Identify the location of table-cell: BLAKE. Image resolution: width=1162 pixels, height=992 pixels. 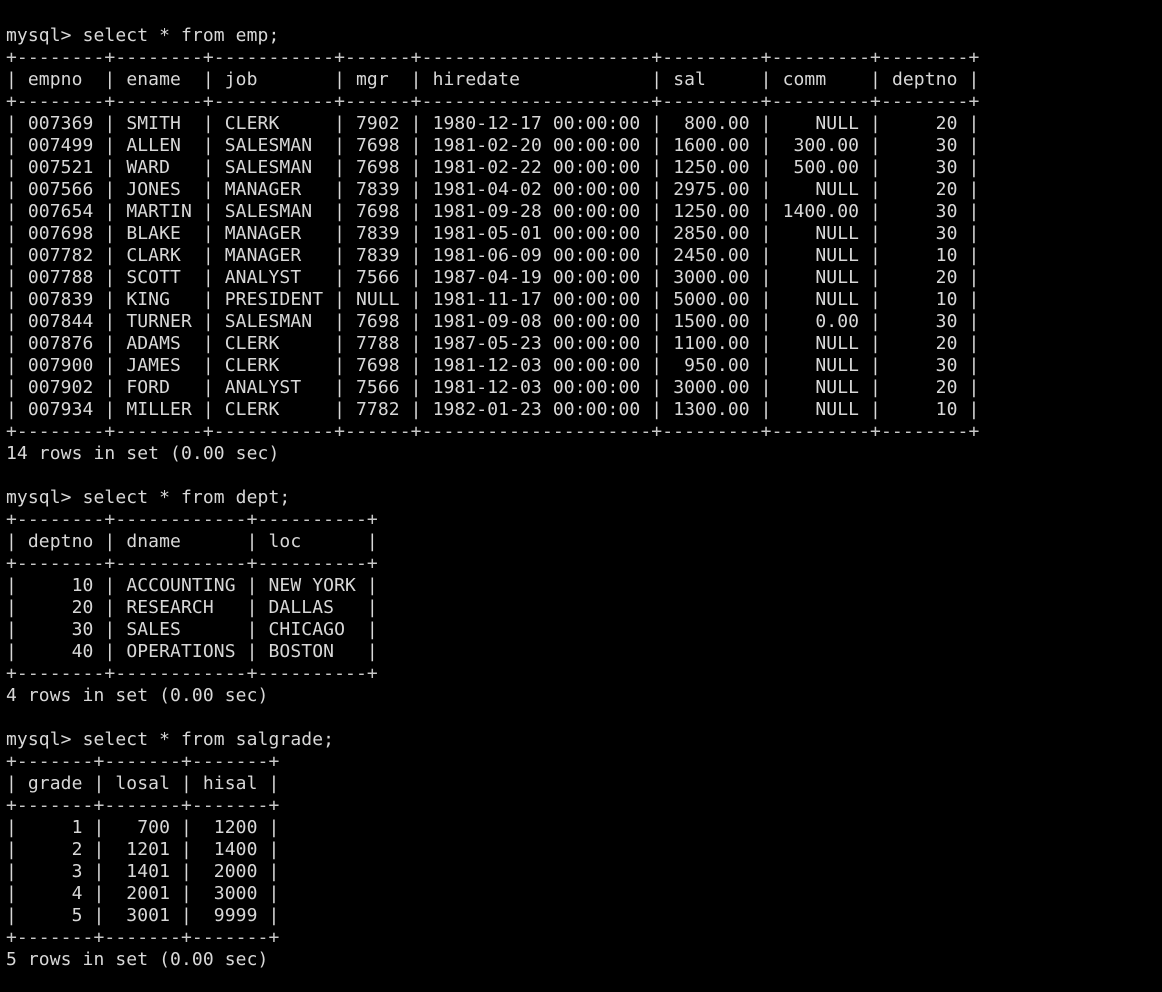
(159, 233).